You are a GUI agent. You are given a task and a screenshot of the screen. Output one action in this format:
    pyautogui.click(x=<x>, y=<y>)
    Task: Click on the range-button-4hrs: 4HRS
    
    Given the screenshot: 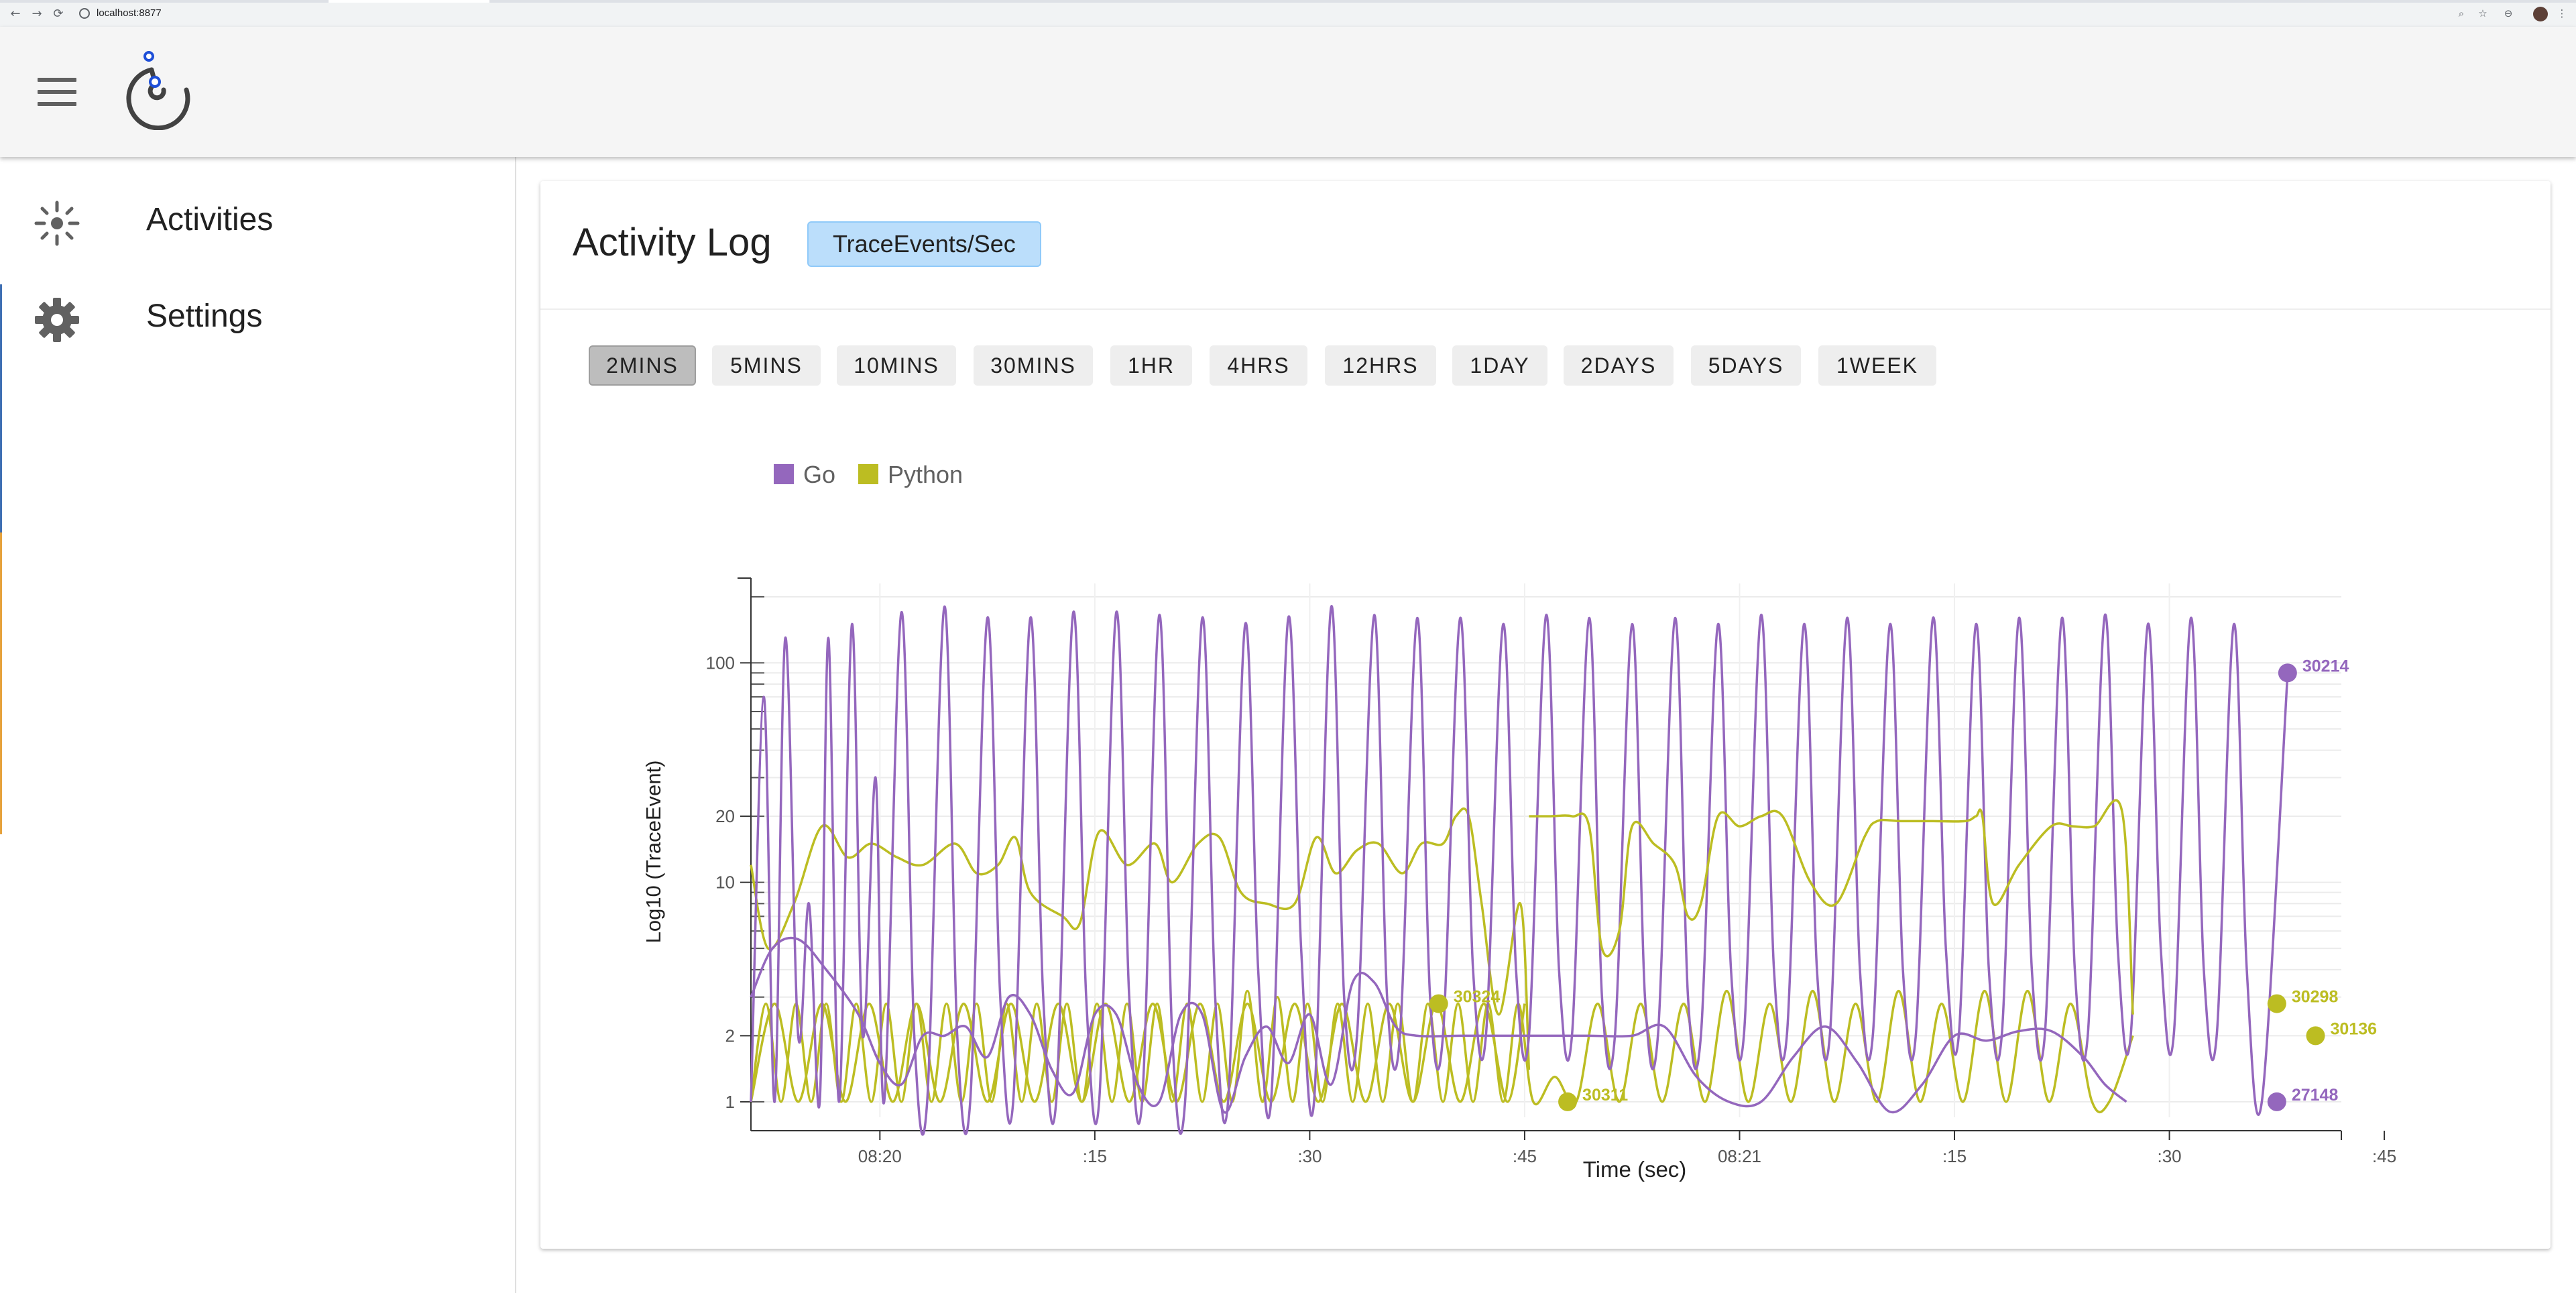 What is the action you would take?
    pyautogui.click(x=1258, y=365)
    